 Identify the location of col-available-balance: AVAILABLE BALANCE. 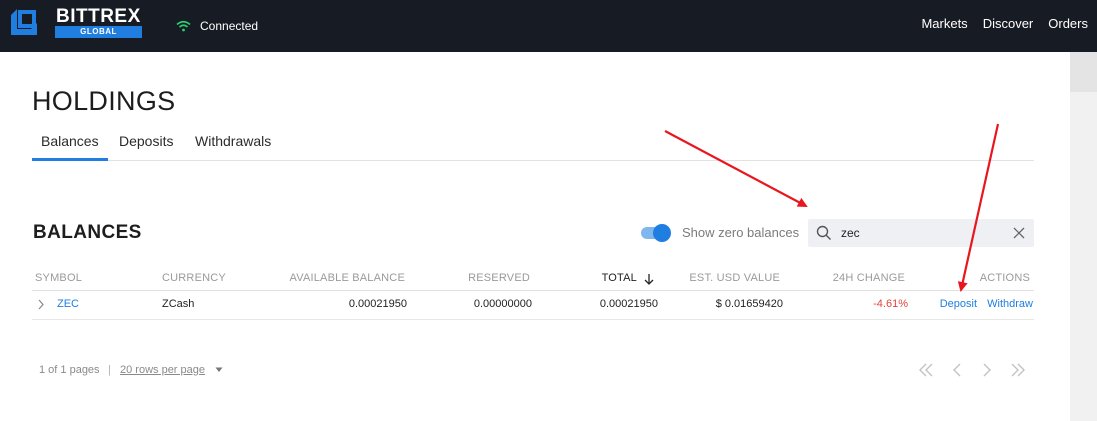
(348, 278).